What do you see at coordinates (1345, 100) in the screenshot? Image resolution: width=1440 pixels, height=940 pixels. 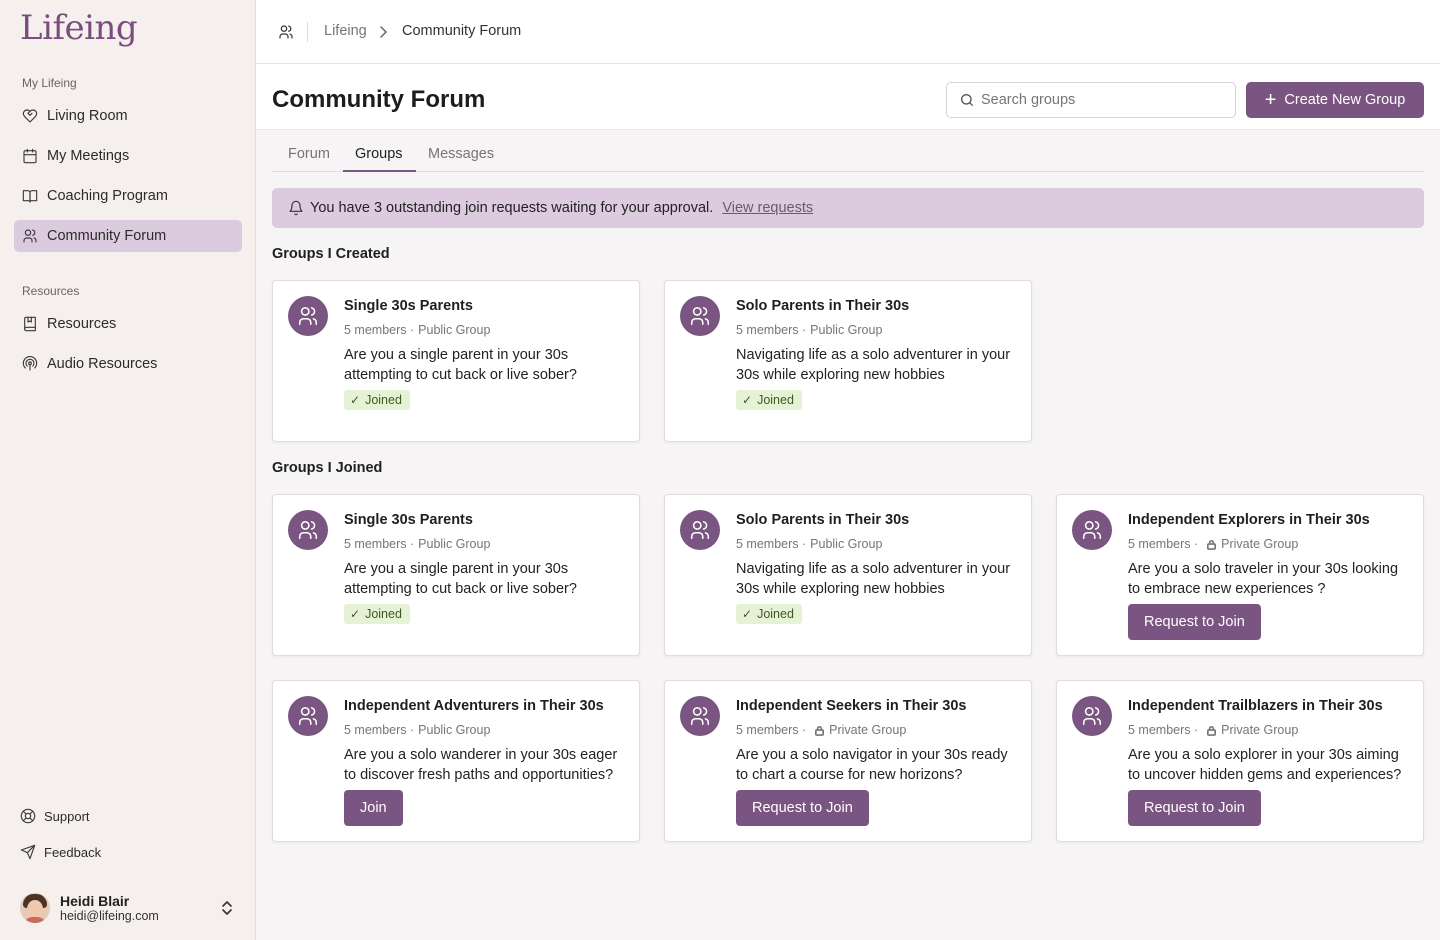 I see `create-new-group-label: Create New Group` at bounding box center [1345, 100].